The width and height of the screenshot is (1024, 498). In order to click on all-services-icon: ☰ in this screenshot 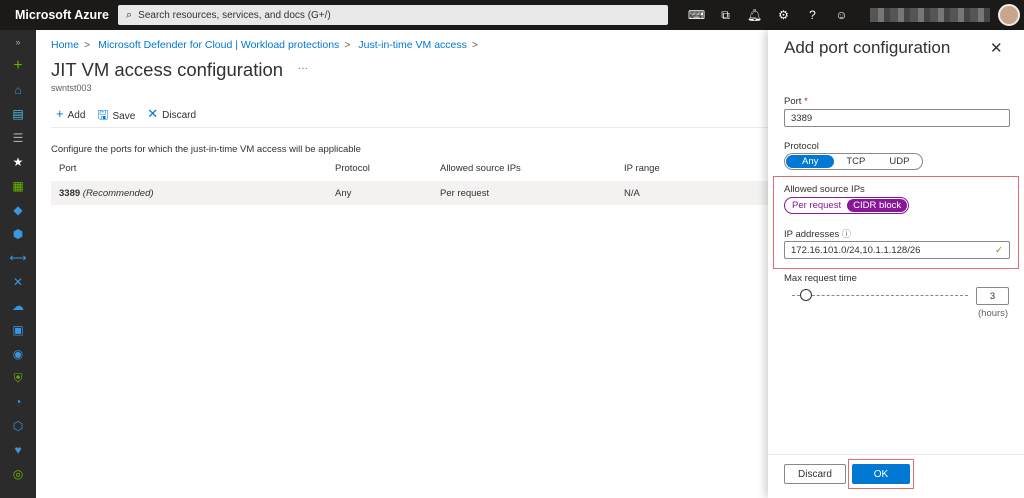, I will do `click(18, 138)`.